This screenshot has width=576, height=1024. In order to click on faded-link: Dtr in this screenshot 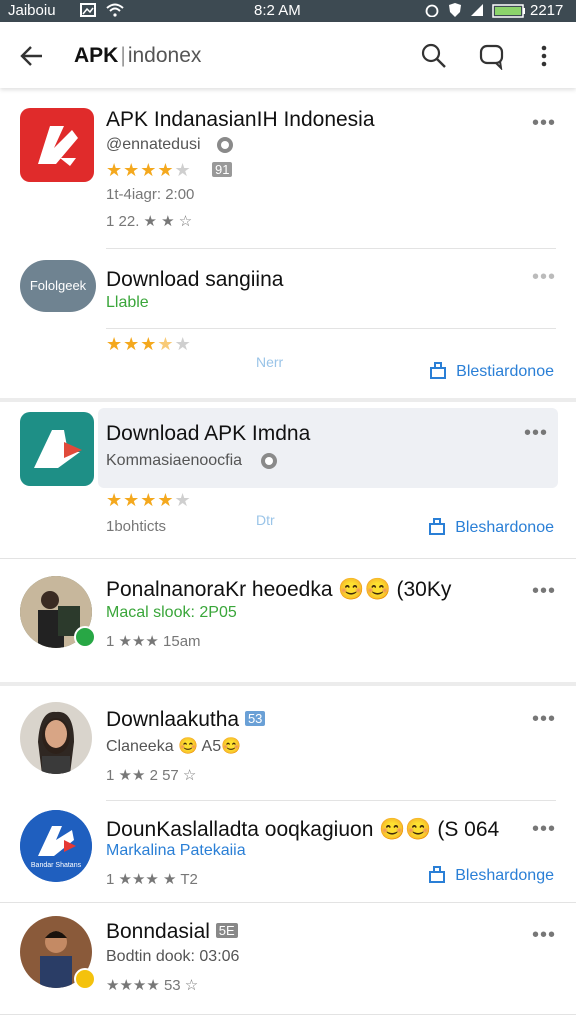, I will do `click(265, 520)`.